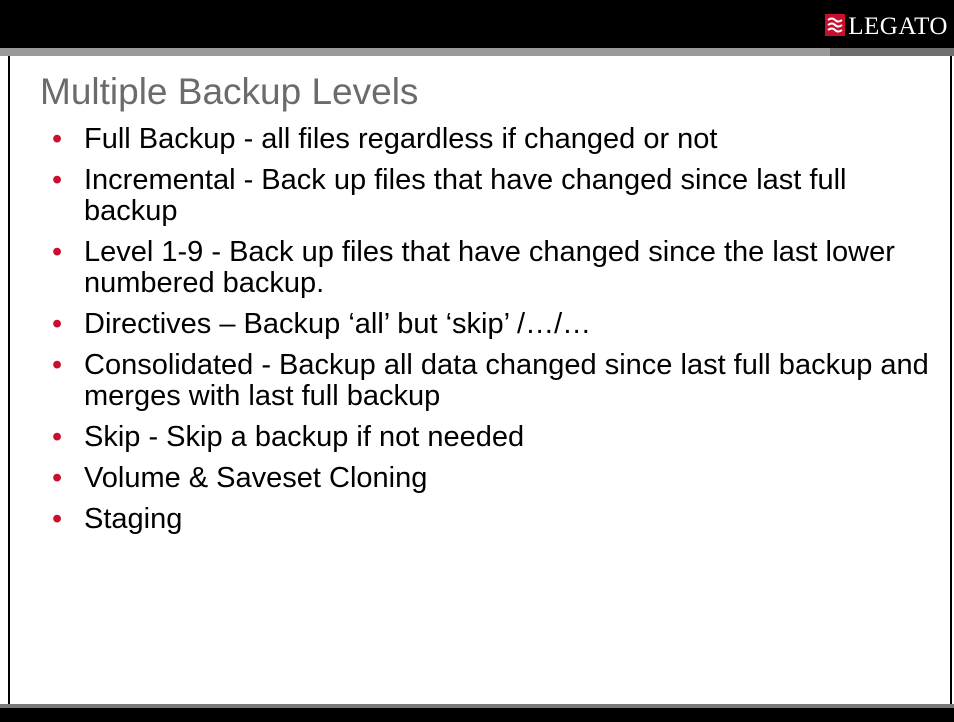 The height and width of the screenshot is (722, 954). What do you see at coordinates (477, 706) in the screenshot?
I see `footer-accent` at bounding box center [477, 706].